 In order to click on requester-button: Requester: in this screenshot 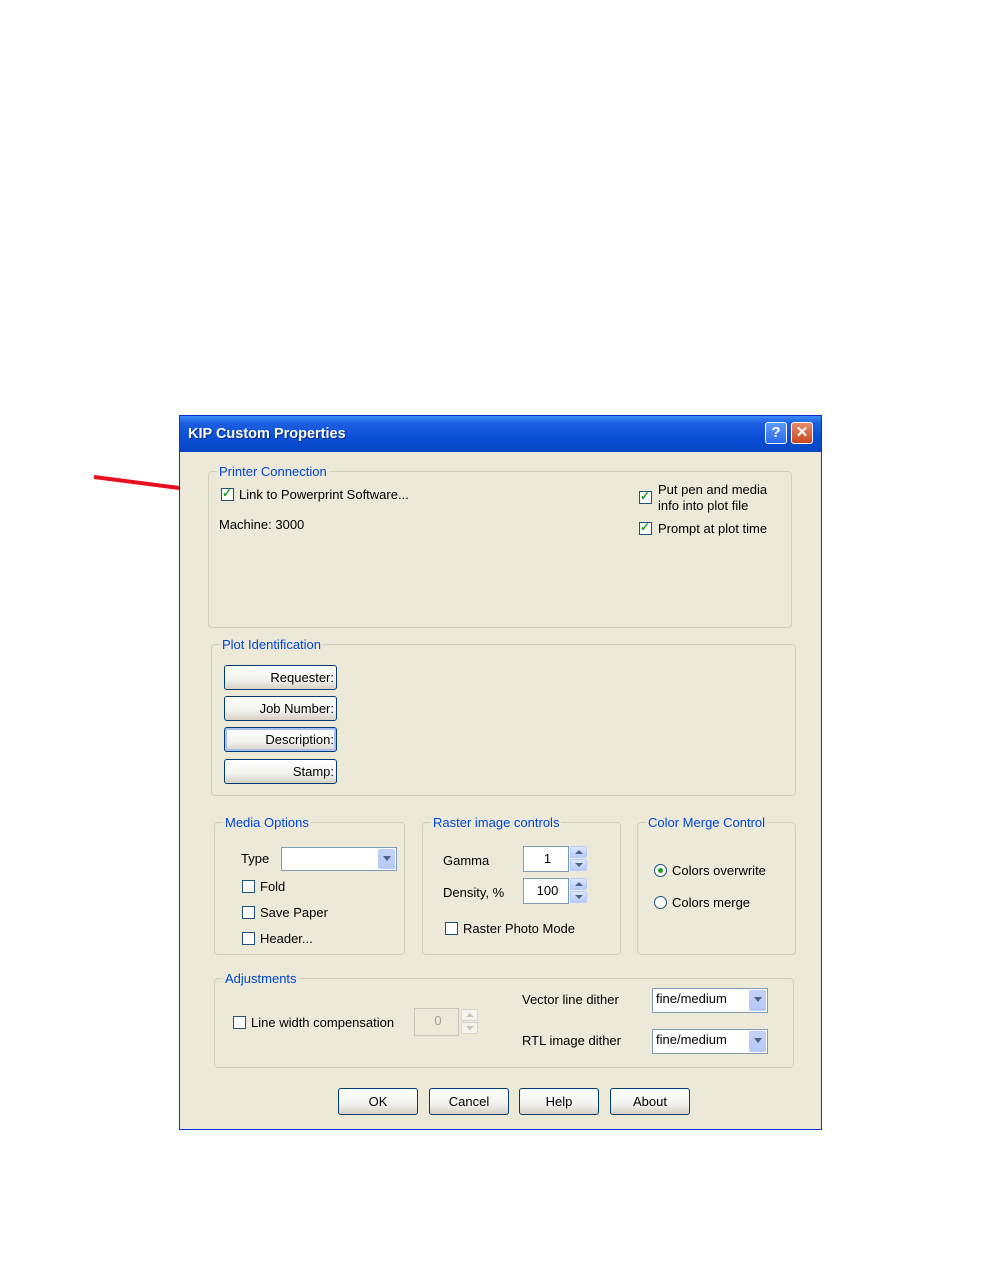, I will do `click(280, 677)`.